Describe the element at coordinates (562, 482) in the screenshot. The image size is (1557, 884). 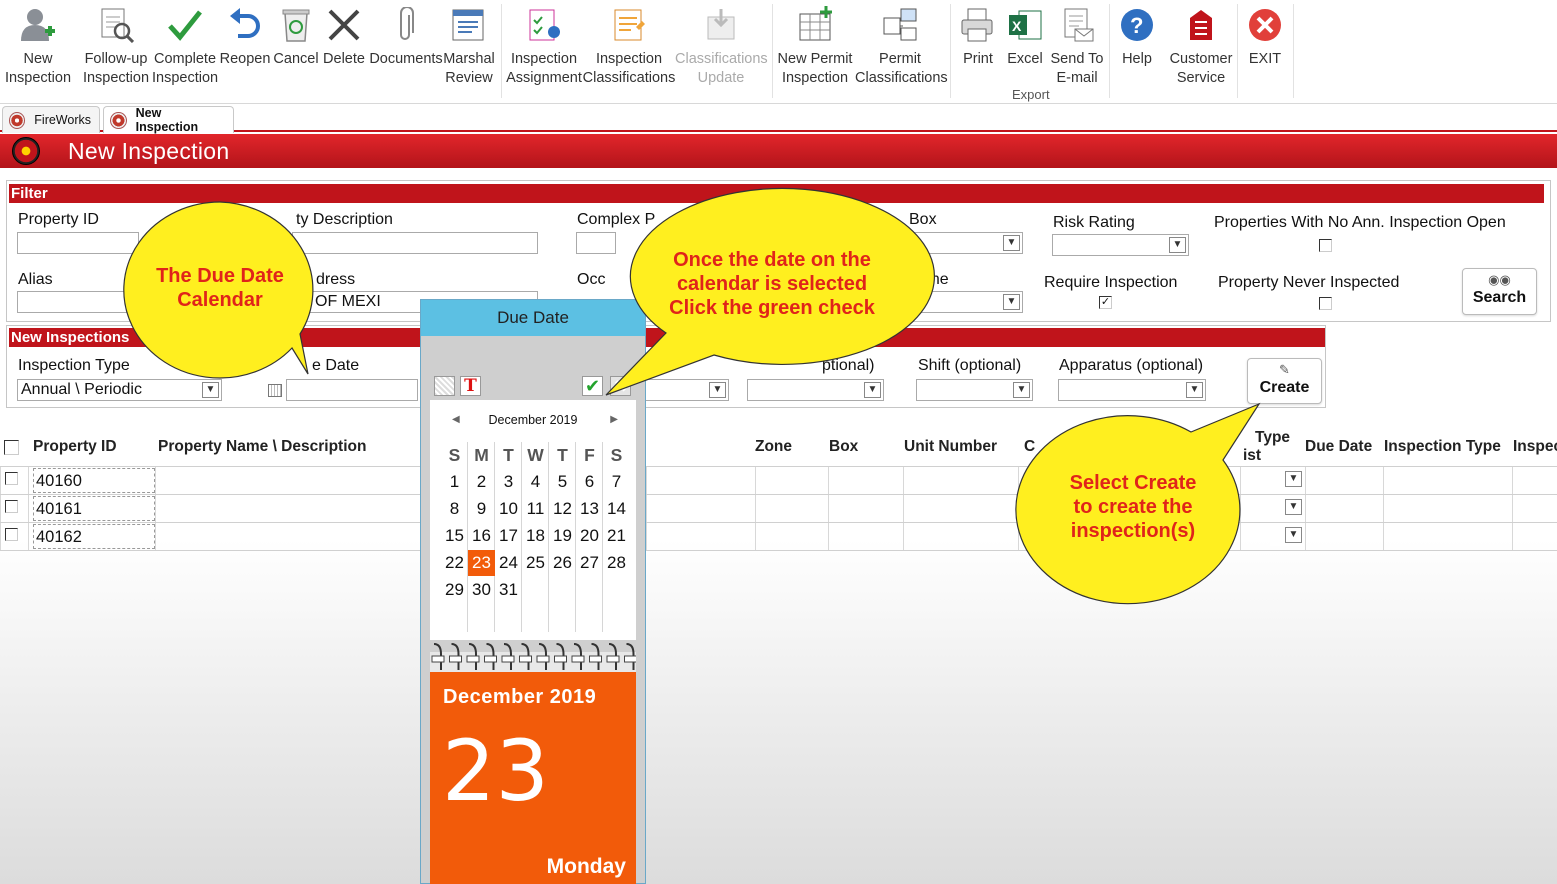
I see `calendar-day: 5` at that location.